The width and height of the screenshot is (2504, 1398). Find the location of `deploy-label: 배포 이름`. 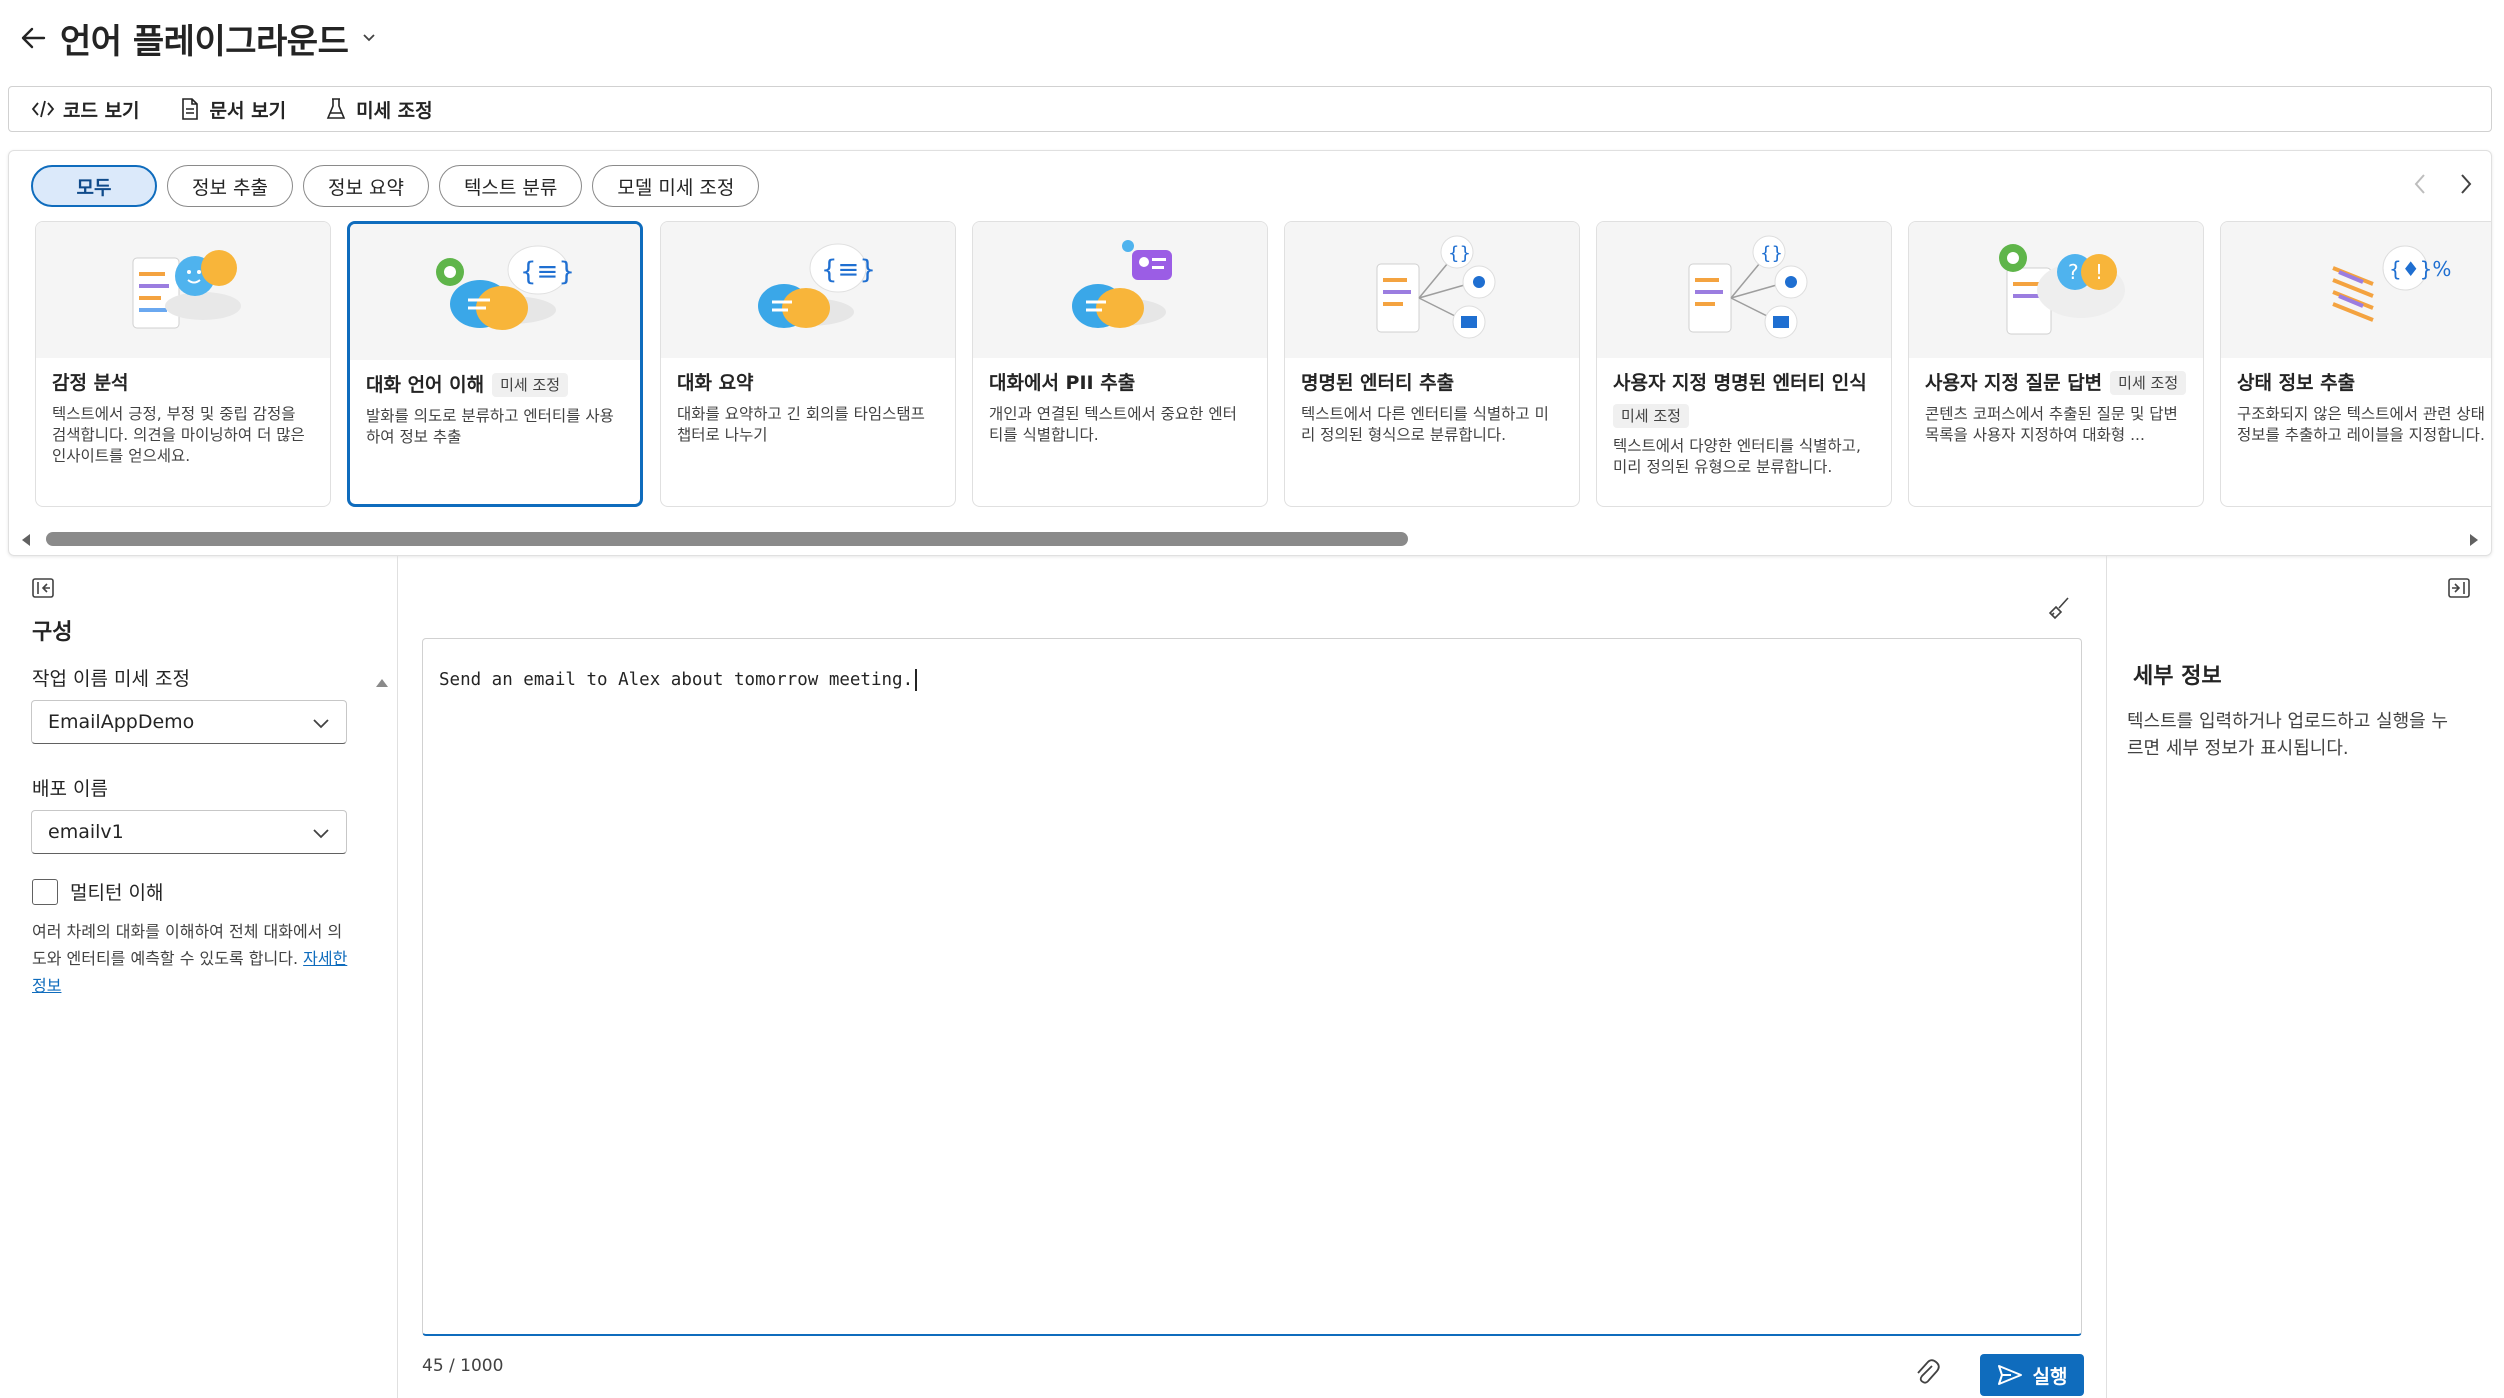

deploy-label: 배포 이름 is located at coordinates (70, 789).